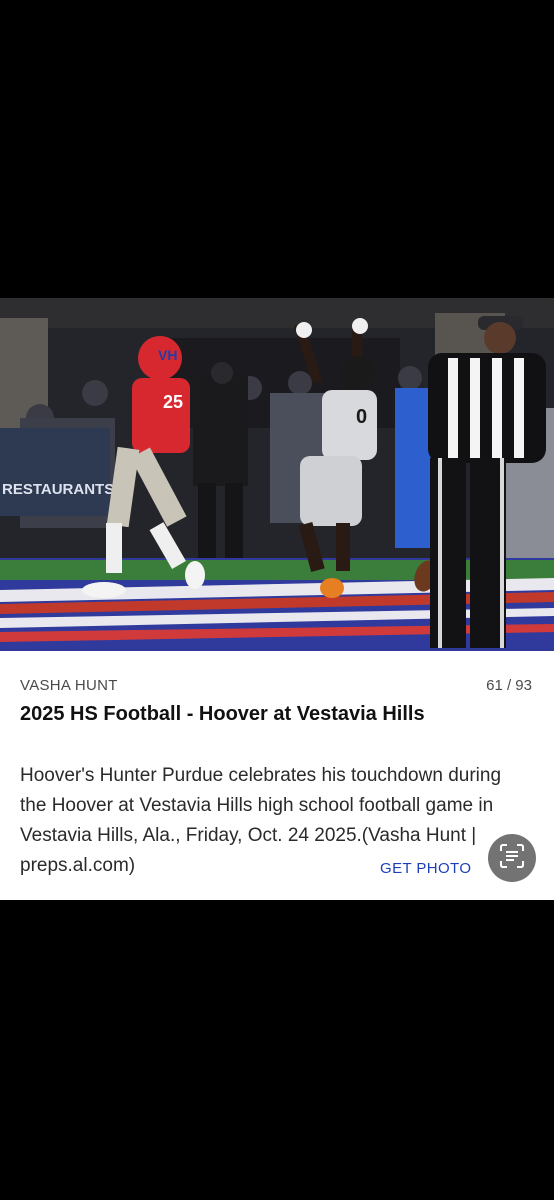  Describe the element at coordinates (428, 868) in the screenshot. I see `get-photo-link: GET PHOTO` at that location.